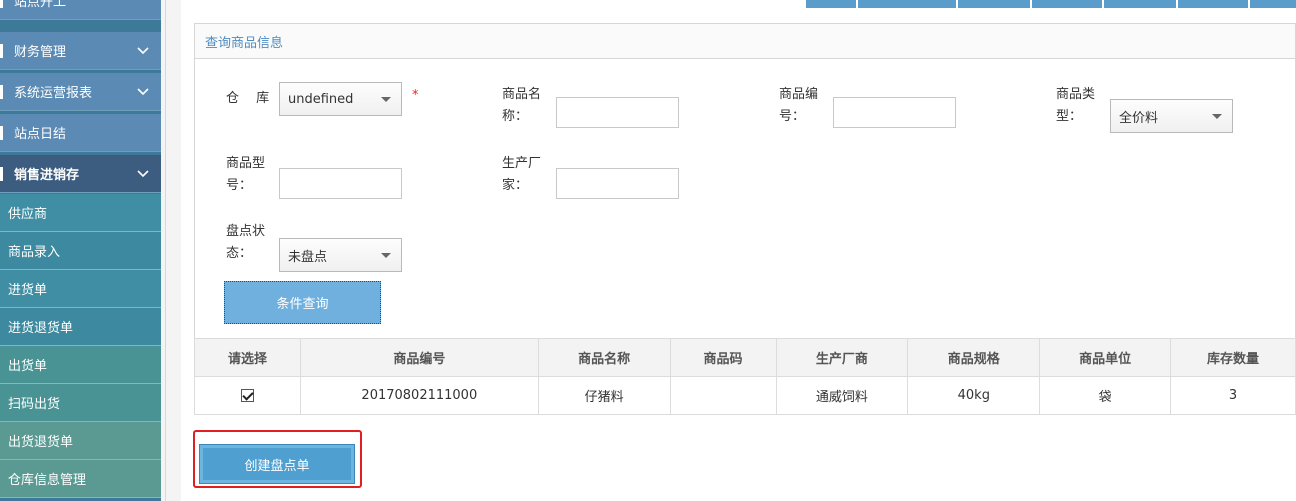 This screenshot has height=501, width=1296. Describe the element at coordinates (40, 52) in the screenshot. I see `sidebar-item-label: 财务管理` at that location.